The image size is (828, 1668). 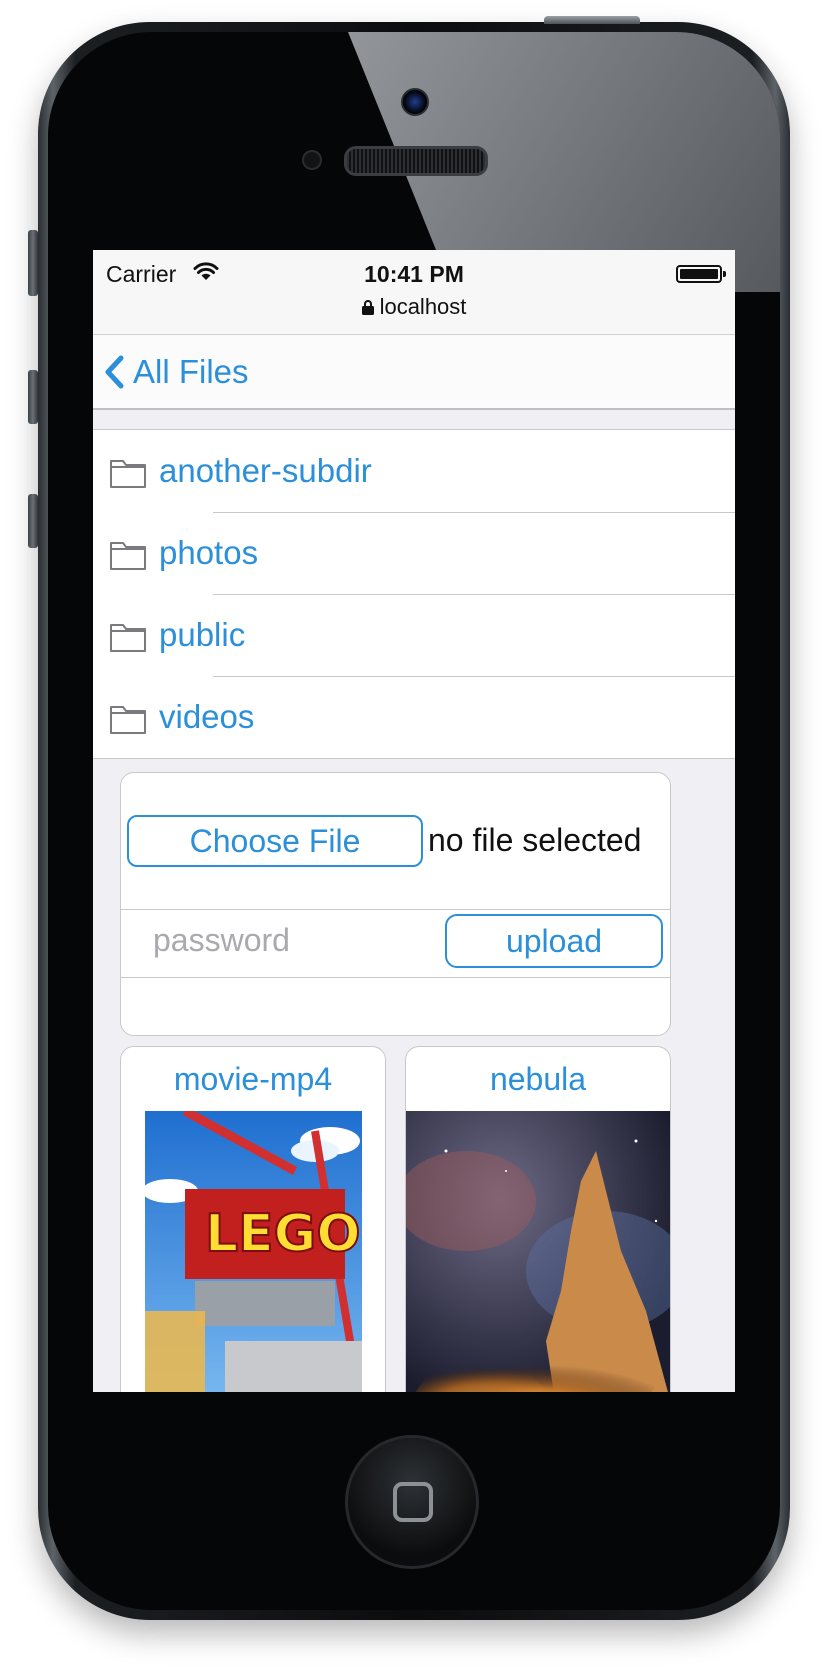 I want to click on folder-name: videos, so click(x=207, y=716).